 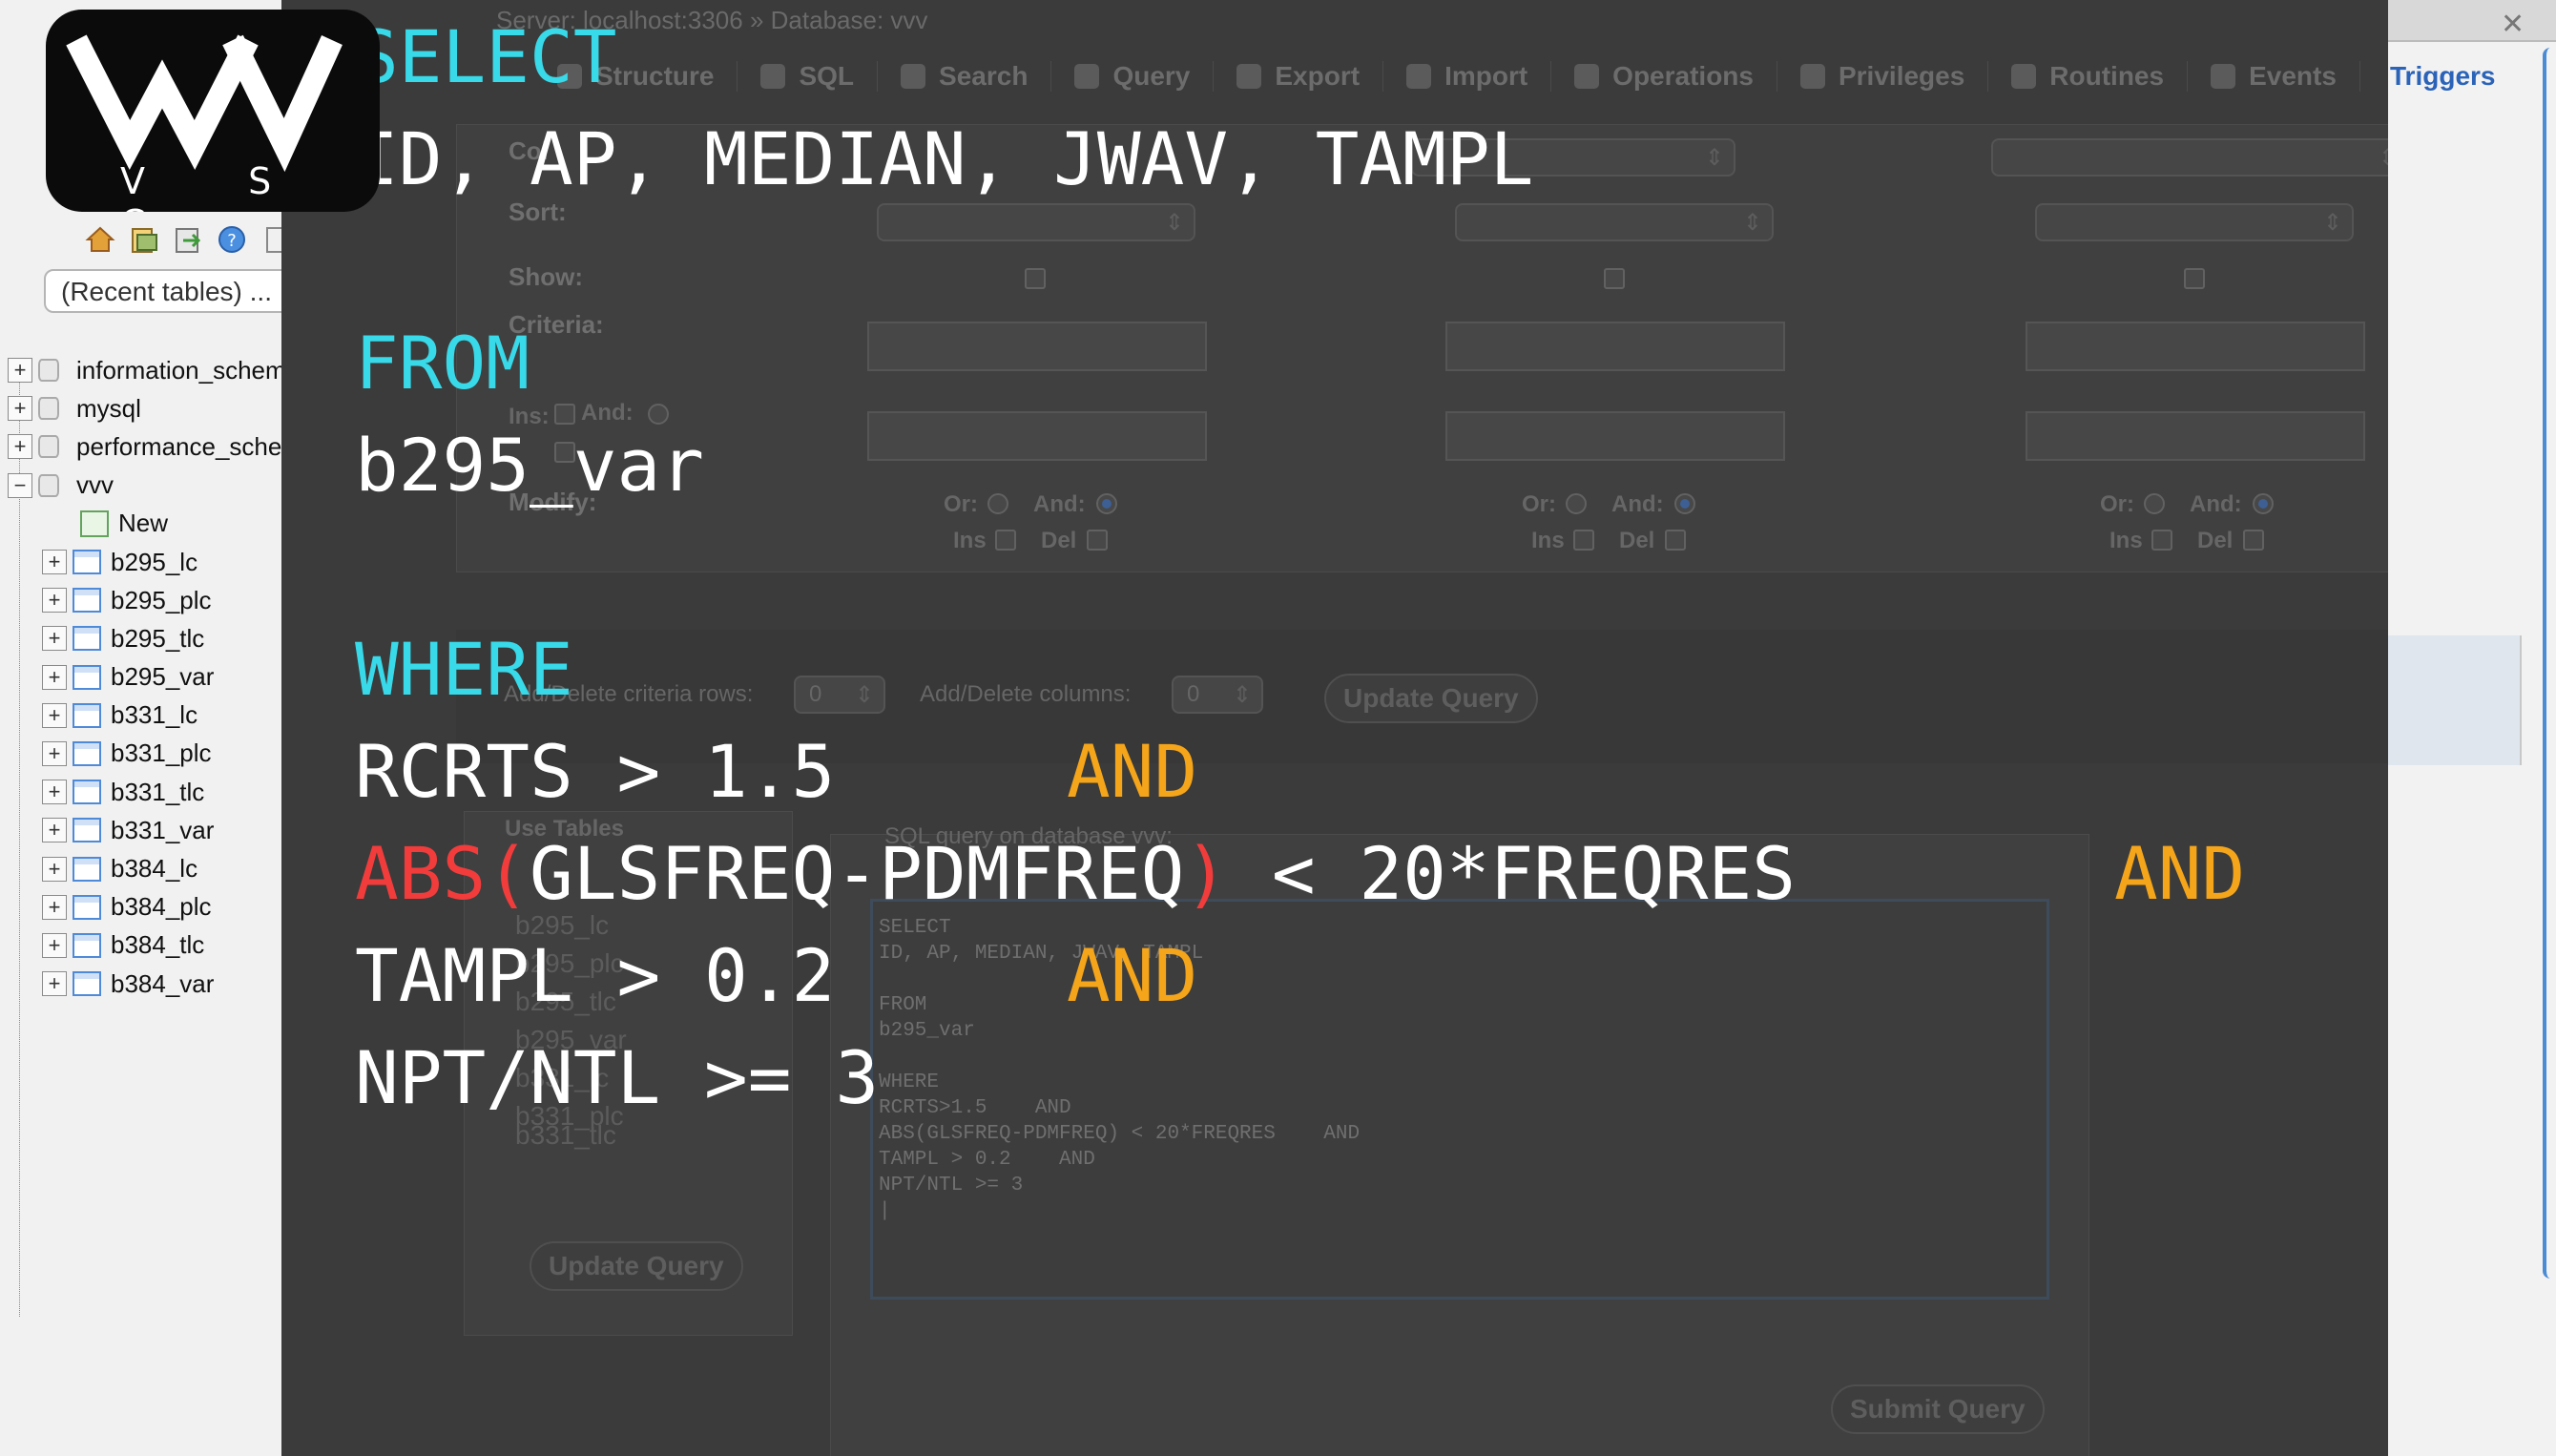 What do you see at coordinates (20, 485) in the screenshot?
I see `collapse-icon: −` at bounding box center [20, 485].